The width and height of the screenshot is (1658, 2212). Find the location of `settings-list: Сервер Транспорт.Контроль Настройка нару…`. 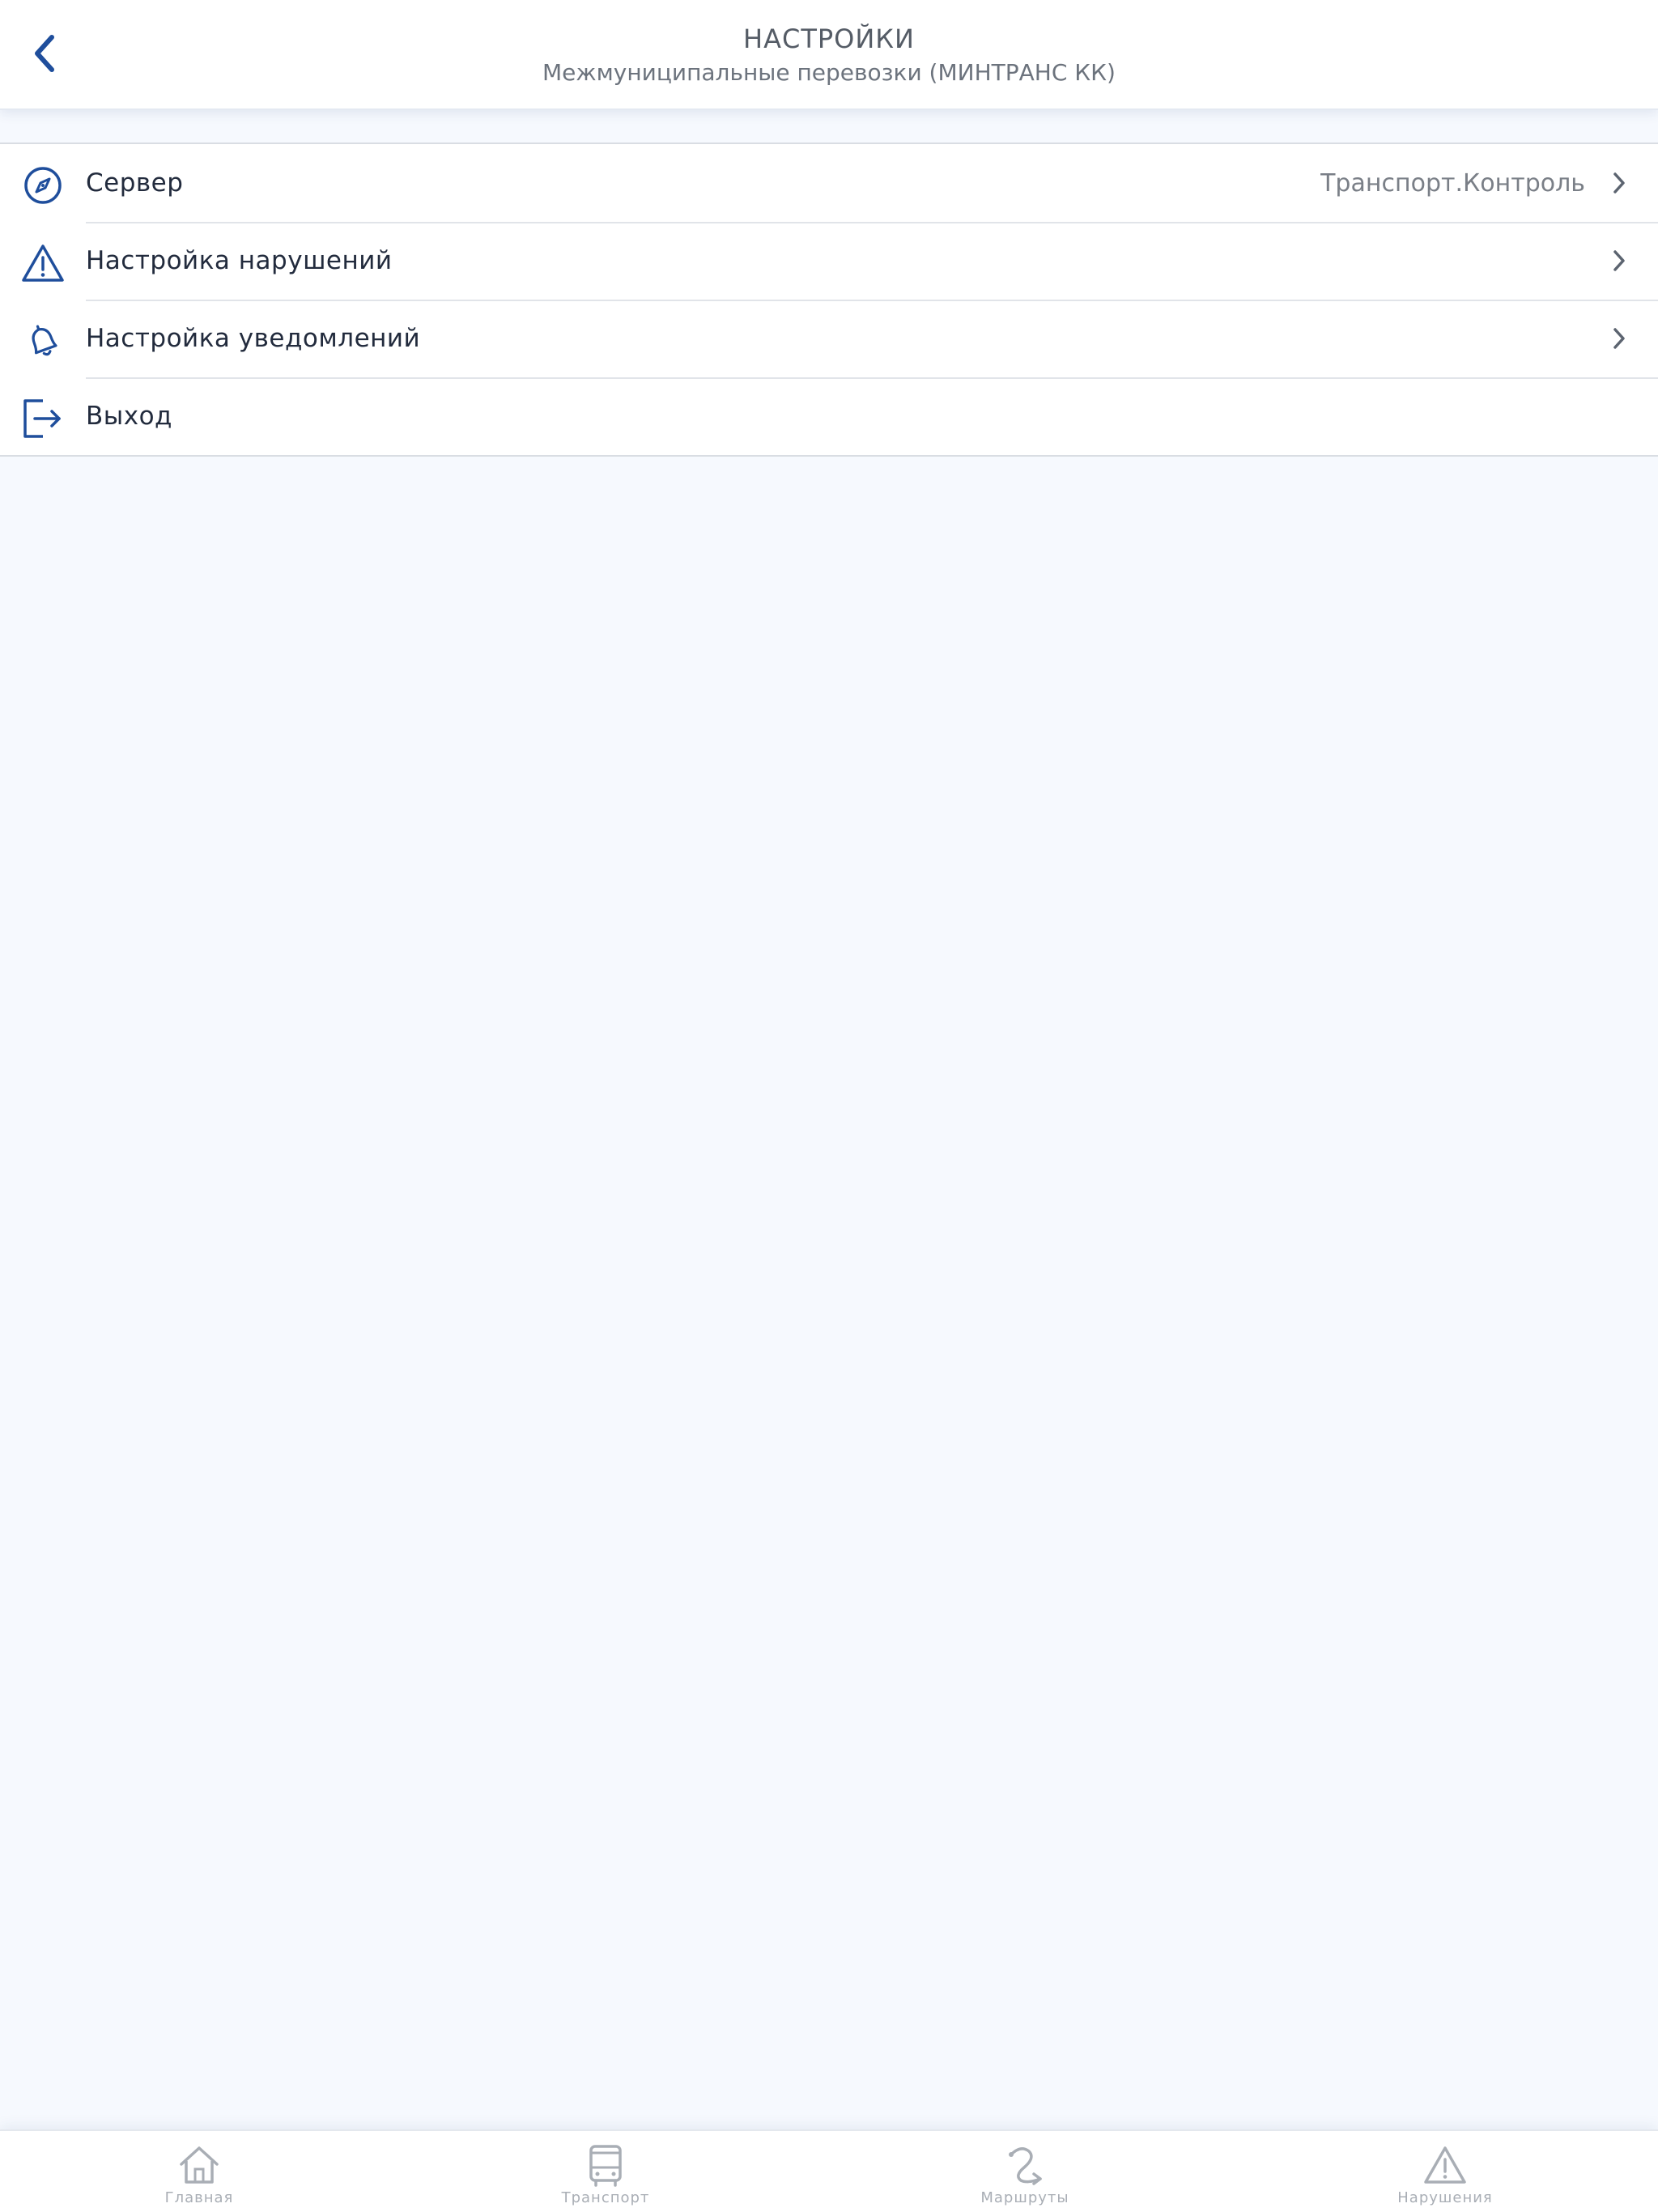

settings-list: Сервер Транспорт.Контроль Настройка нару… is located at coordinates (829, 300).